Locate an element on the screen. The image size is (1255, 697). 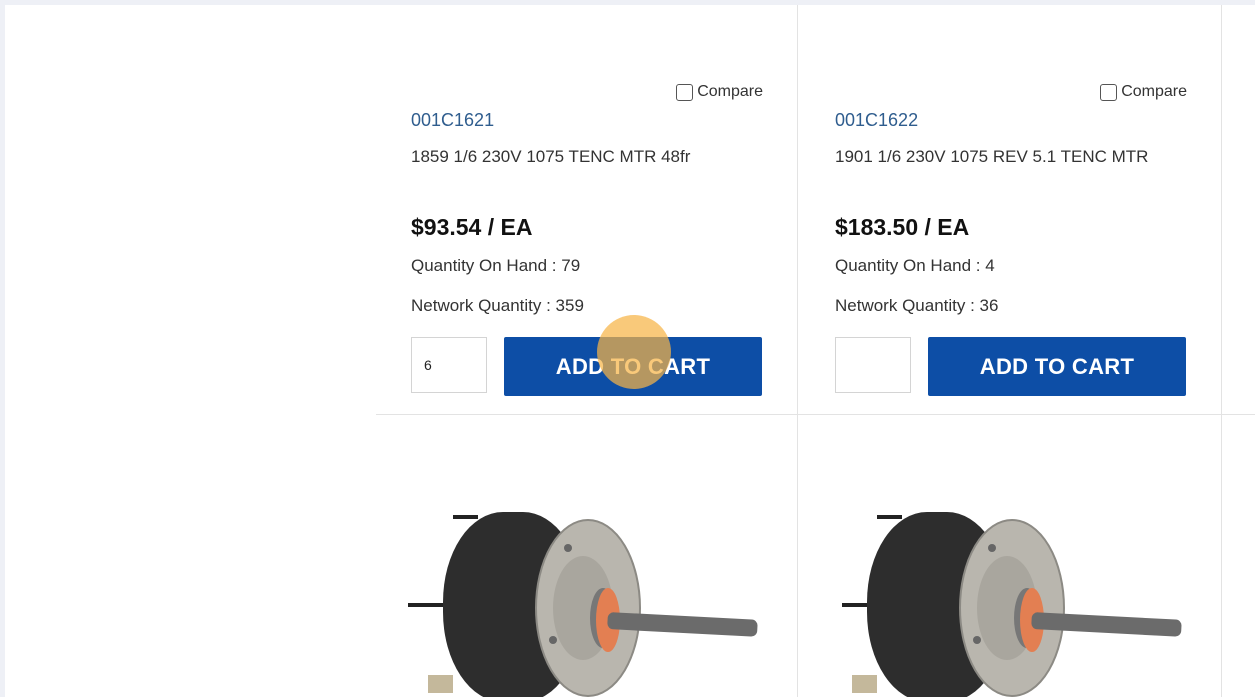
quantity-on-hand: Quantity On Hand : 79 is located at coordinates (496, 265).